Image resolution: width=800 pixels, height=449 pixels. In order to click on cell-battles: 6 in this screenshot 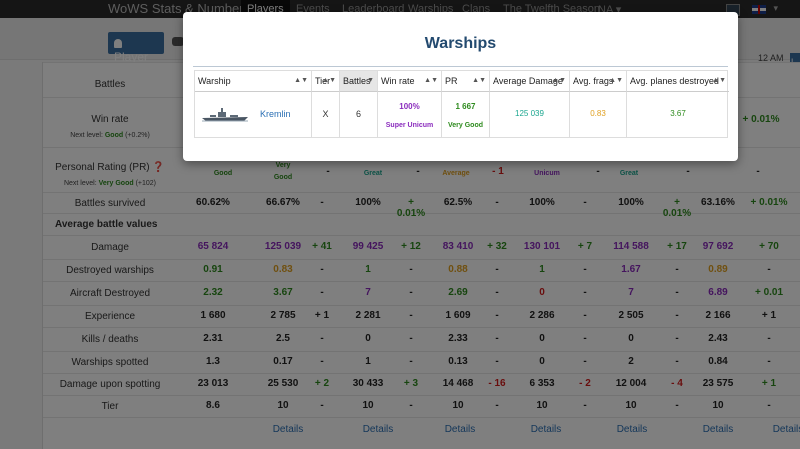, I will do `click(359, 115)`.